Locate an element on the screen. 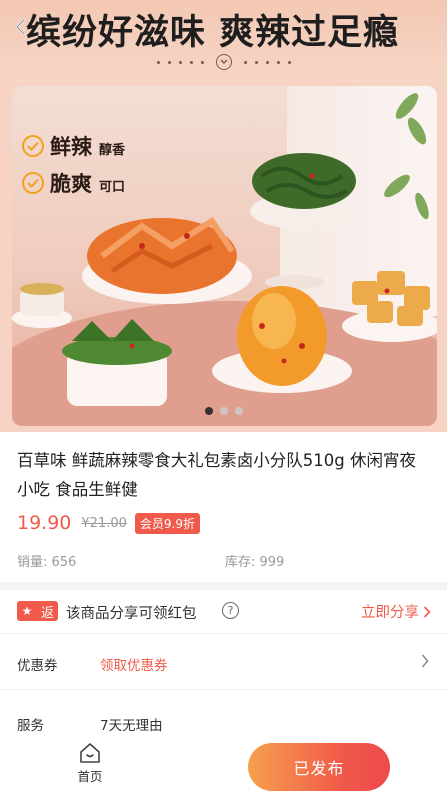 This screenshot has height=797, width=447. coupon-label: 优惠券 is located at coordinates (37, 666).